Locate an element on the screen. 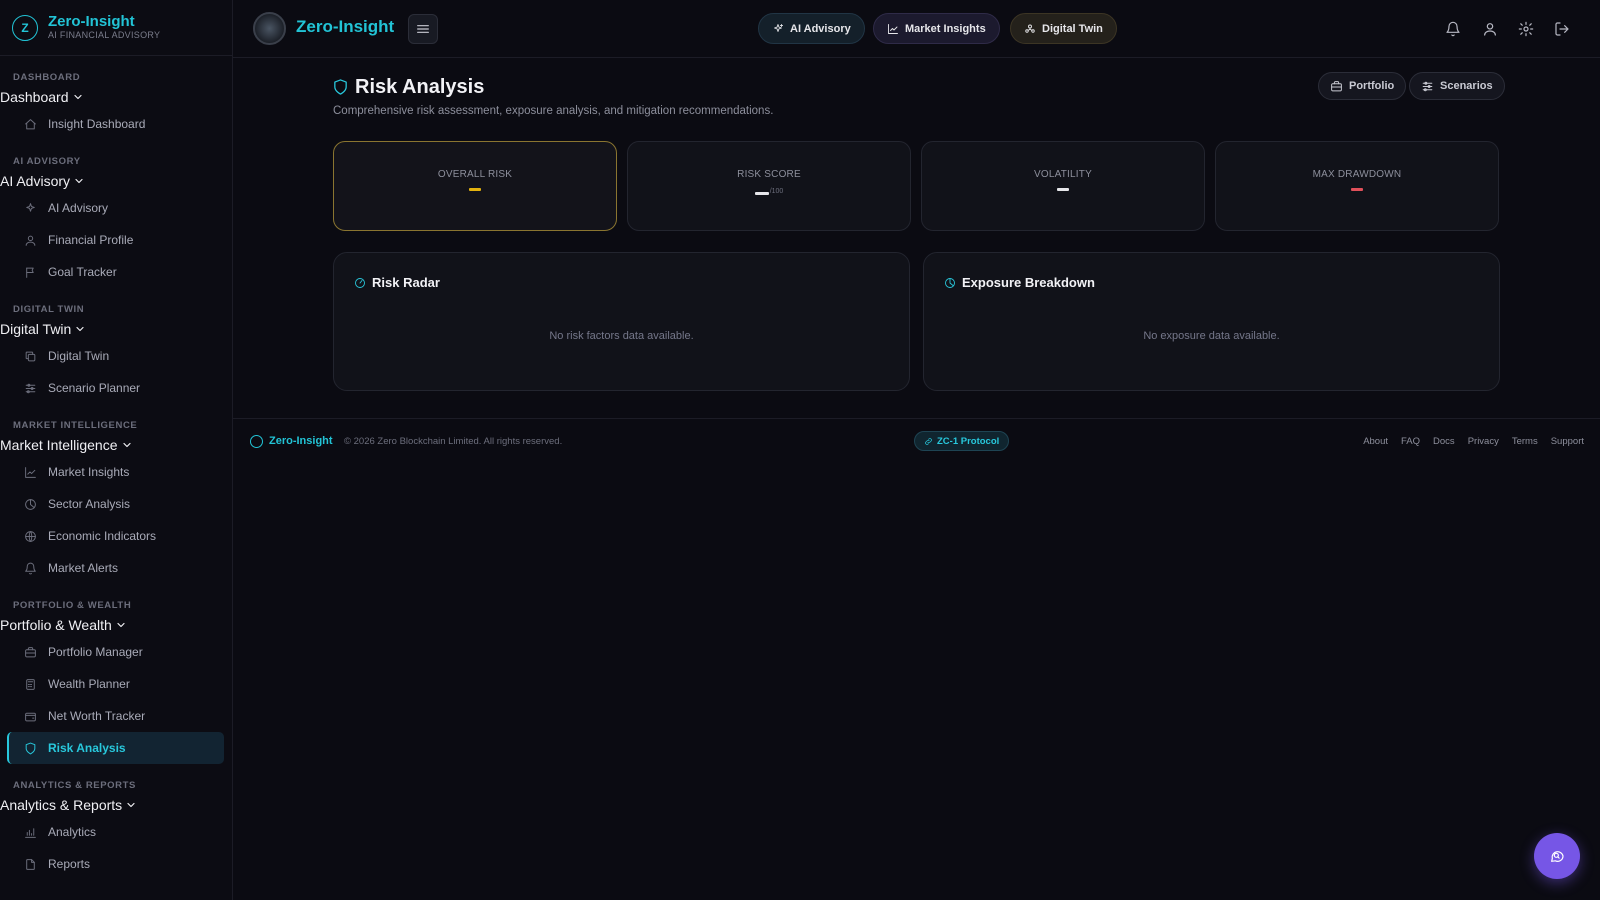 The height and width of the screenshot is (900, 1600). sidebar-item-label: Reports is located at coordinates (69, 864).